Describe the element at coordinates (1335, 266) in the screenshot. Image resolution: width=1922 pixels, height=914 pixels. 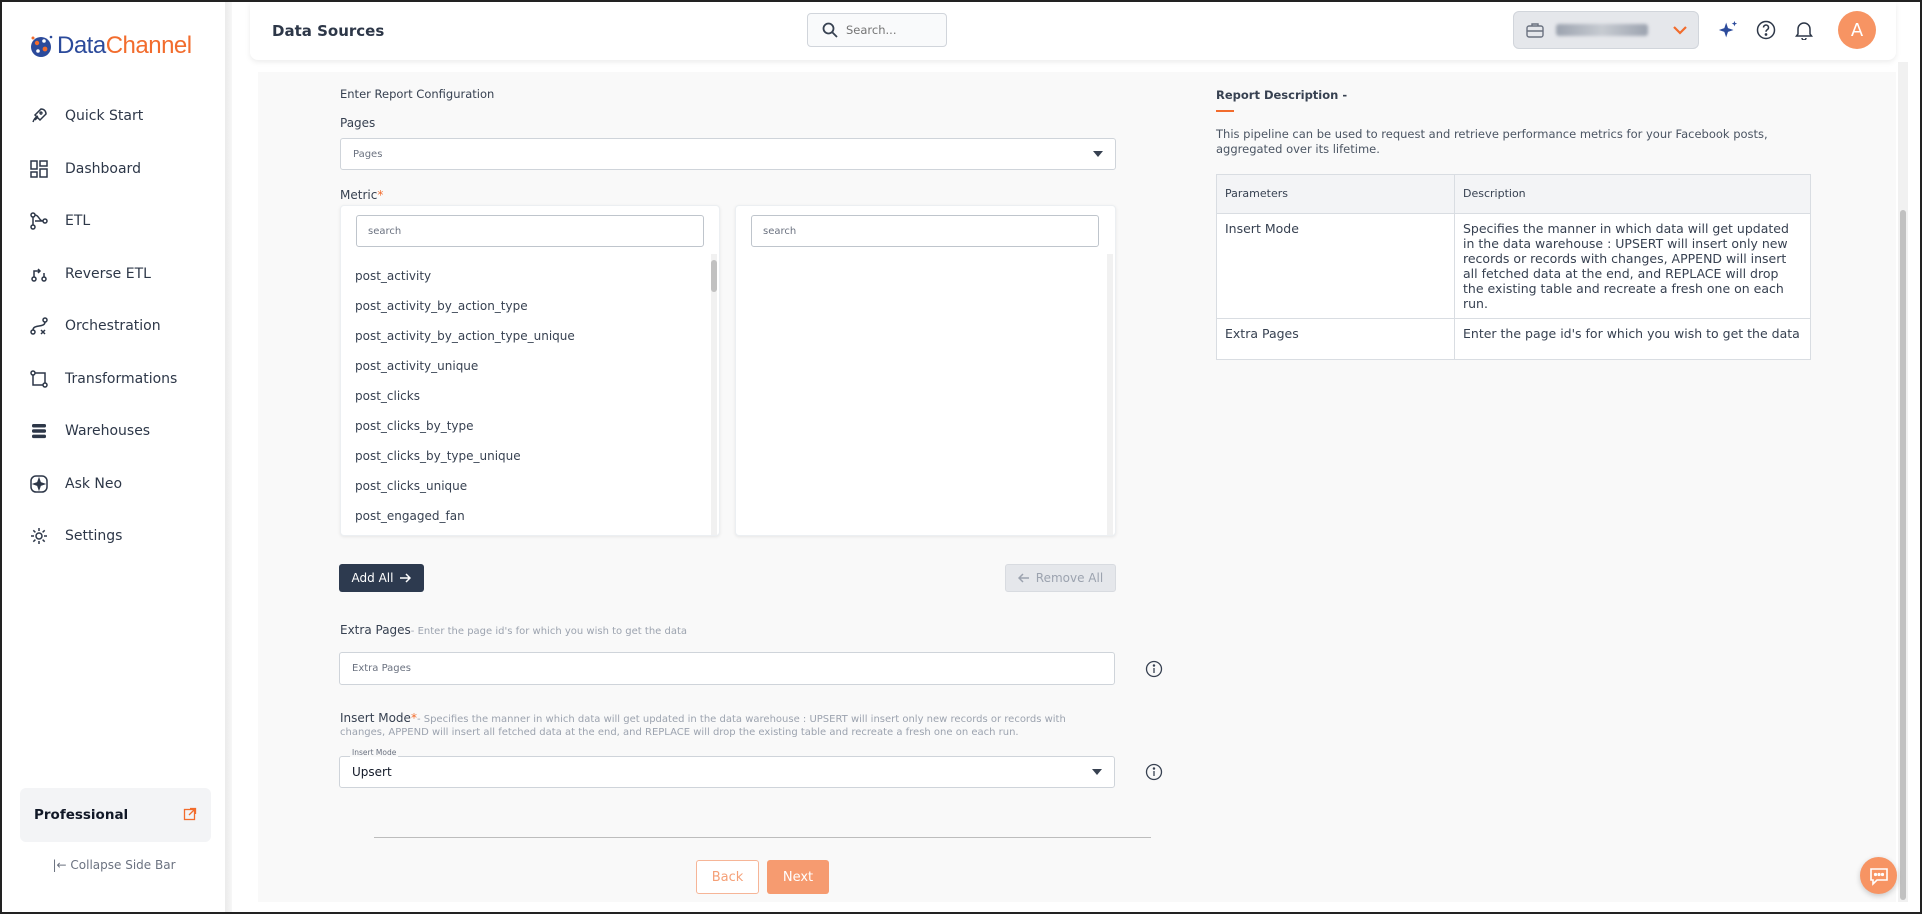
I see `param-name: Insert Mode` at that location.